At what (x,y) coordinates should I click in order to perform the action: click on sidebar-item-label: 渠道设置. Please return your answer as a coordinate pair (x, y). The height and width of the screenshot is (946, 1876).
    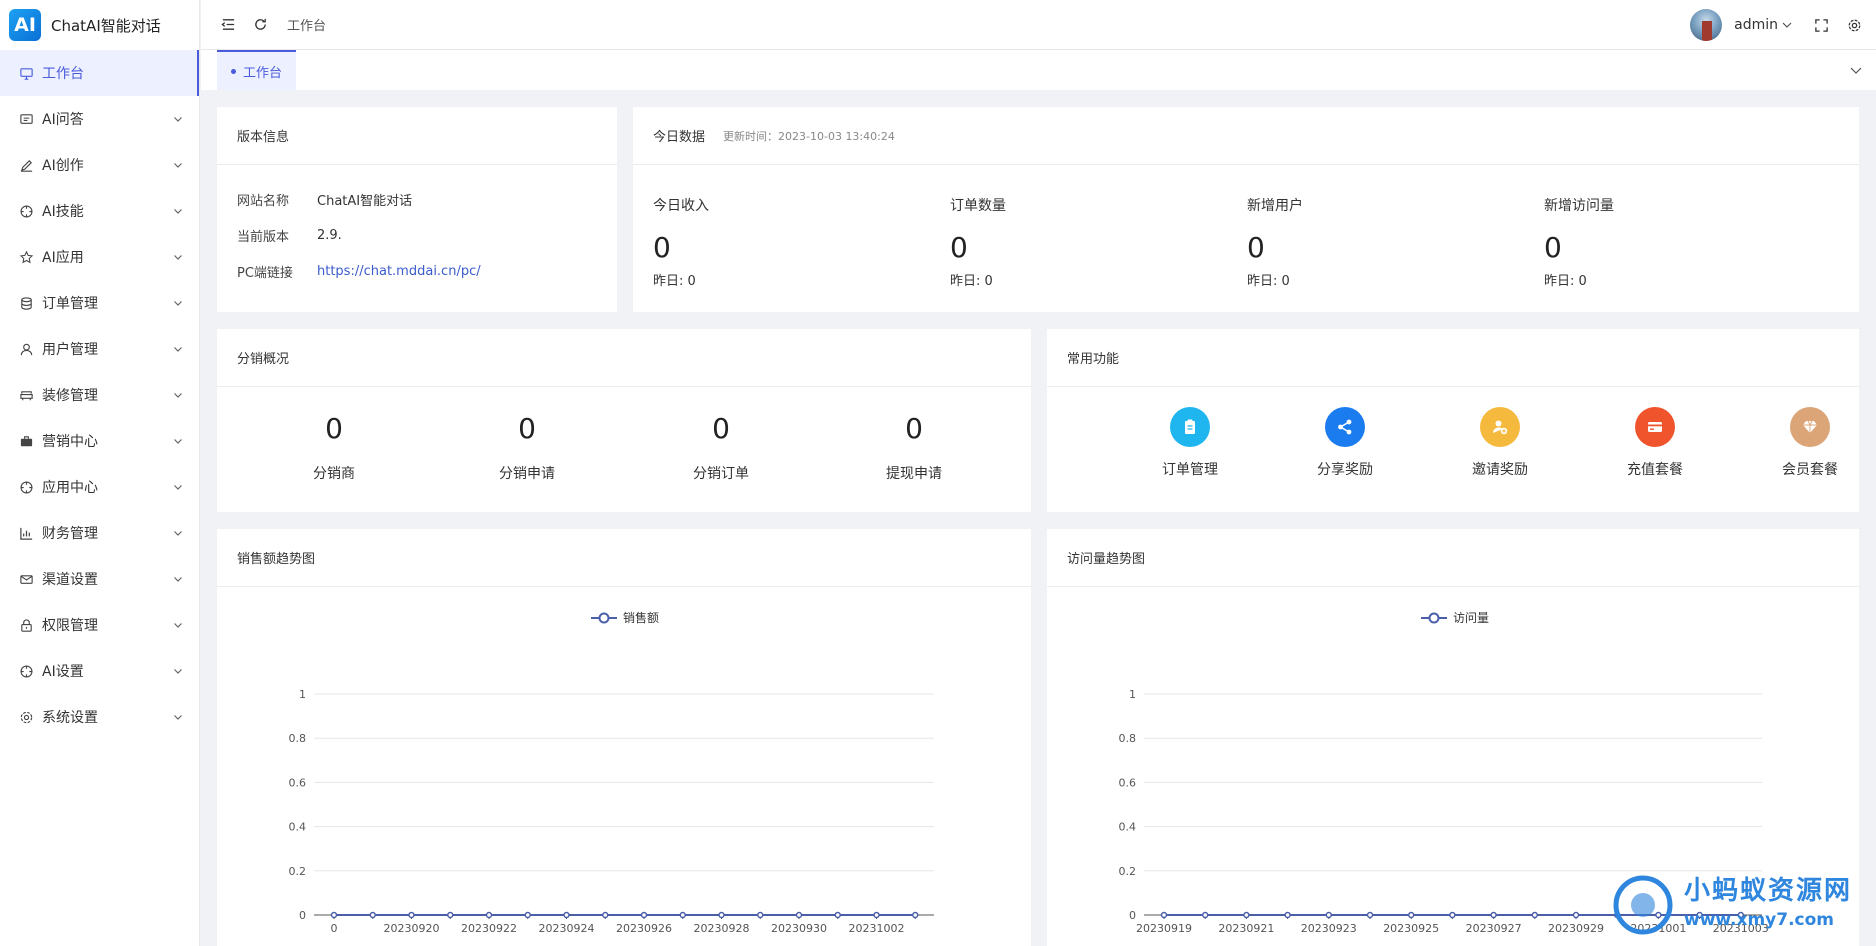
    Looking at the image, I should click on (70, 580).